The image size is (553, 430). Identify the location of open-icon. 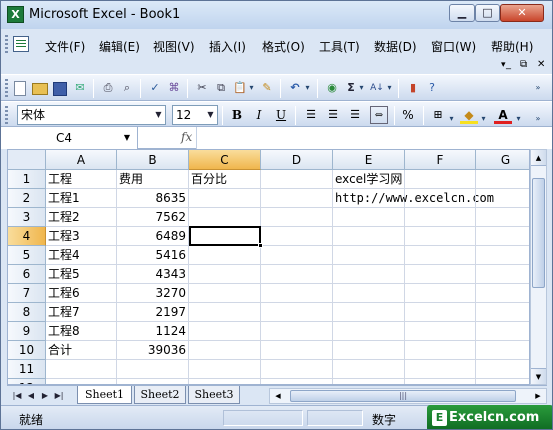
(40, 89).